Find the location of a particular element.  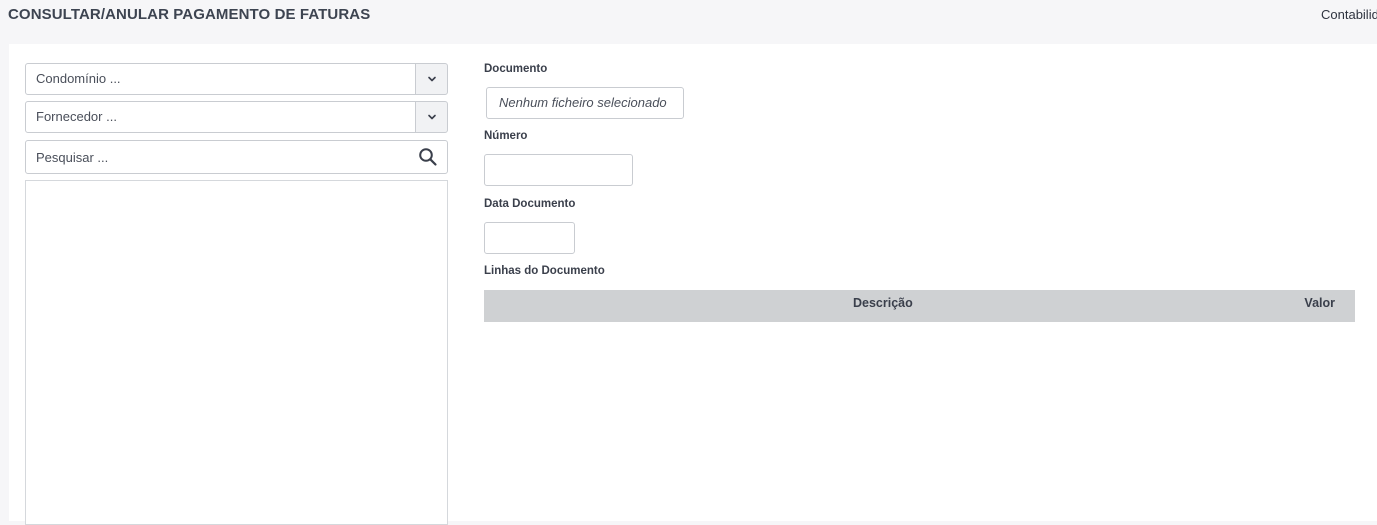

file-input: Nenhum ficheiro selecionado is located at coordinates (585, 103).